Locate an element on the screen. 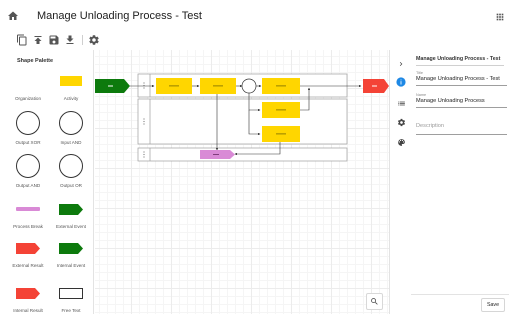 The height and width of the screenshot is (314, 509). palette-item-label: Activity is located at coordinates (71, 98).